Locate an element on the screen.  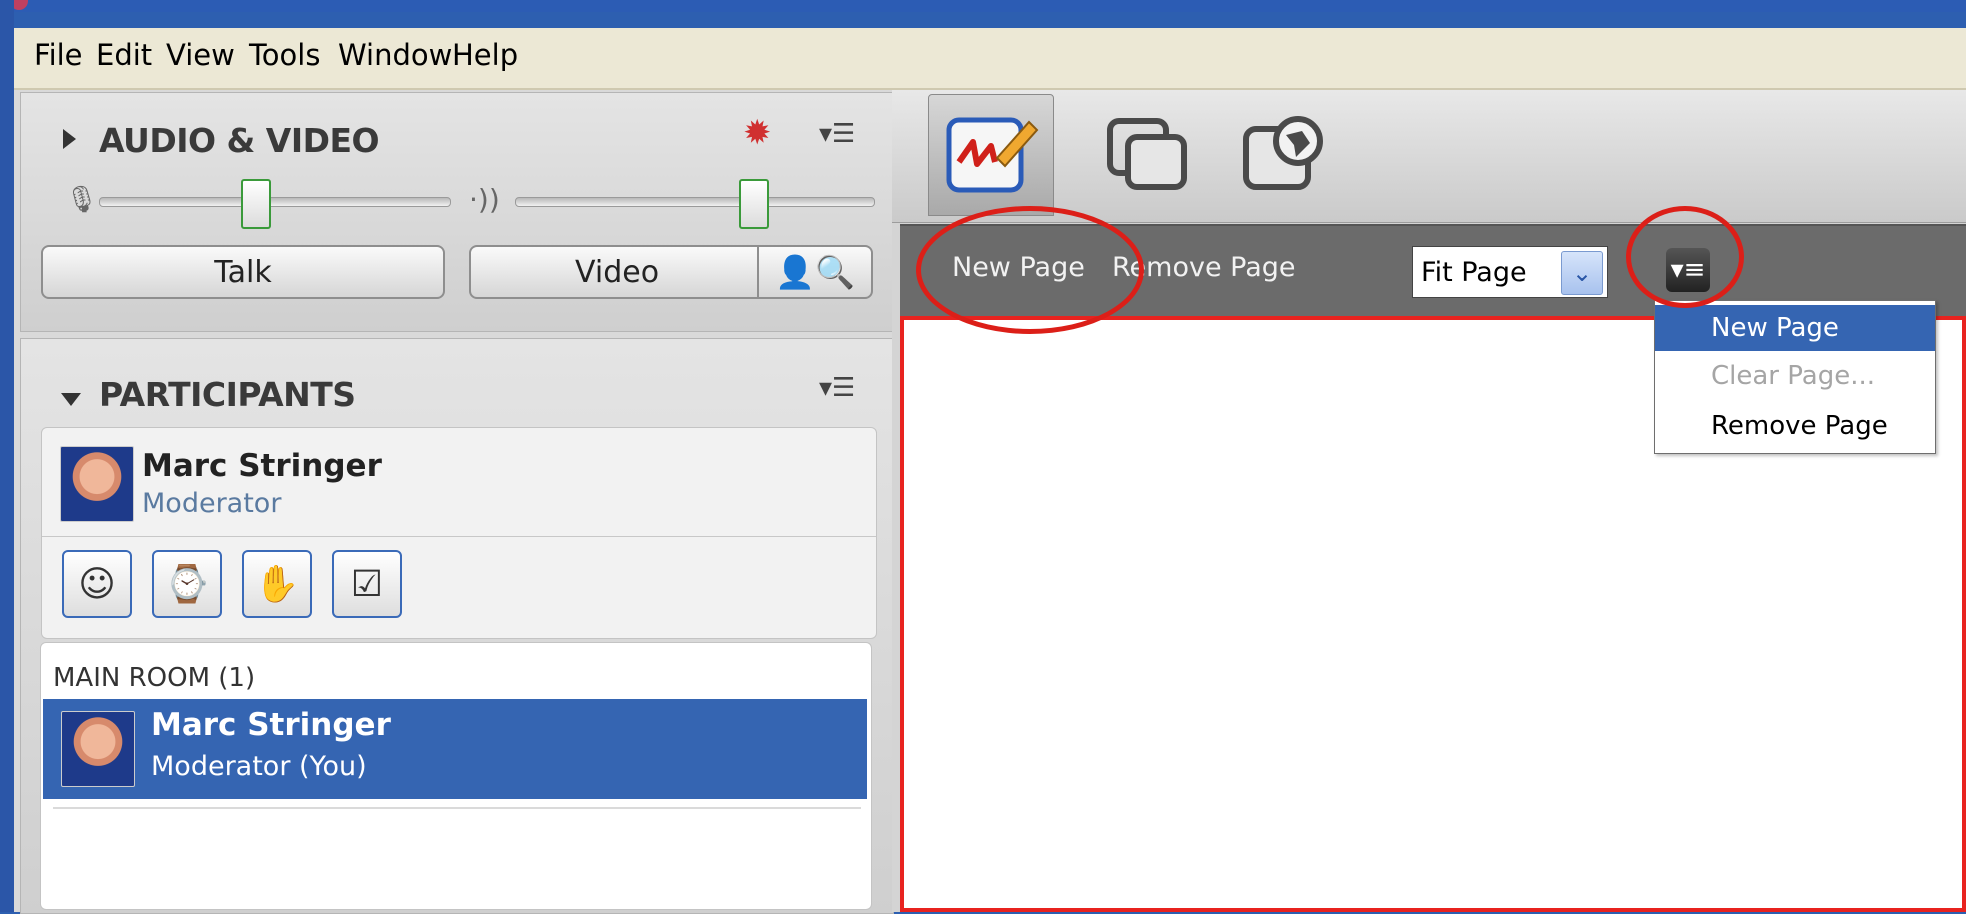
globe-window-icon is located at coordinates (1283, 153).